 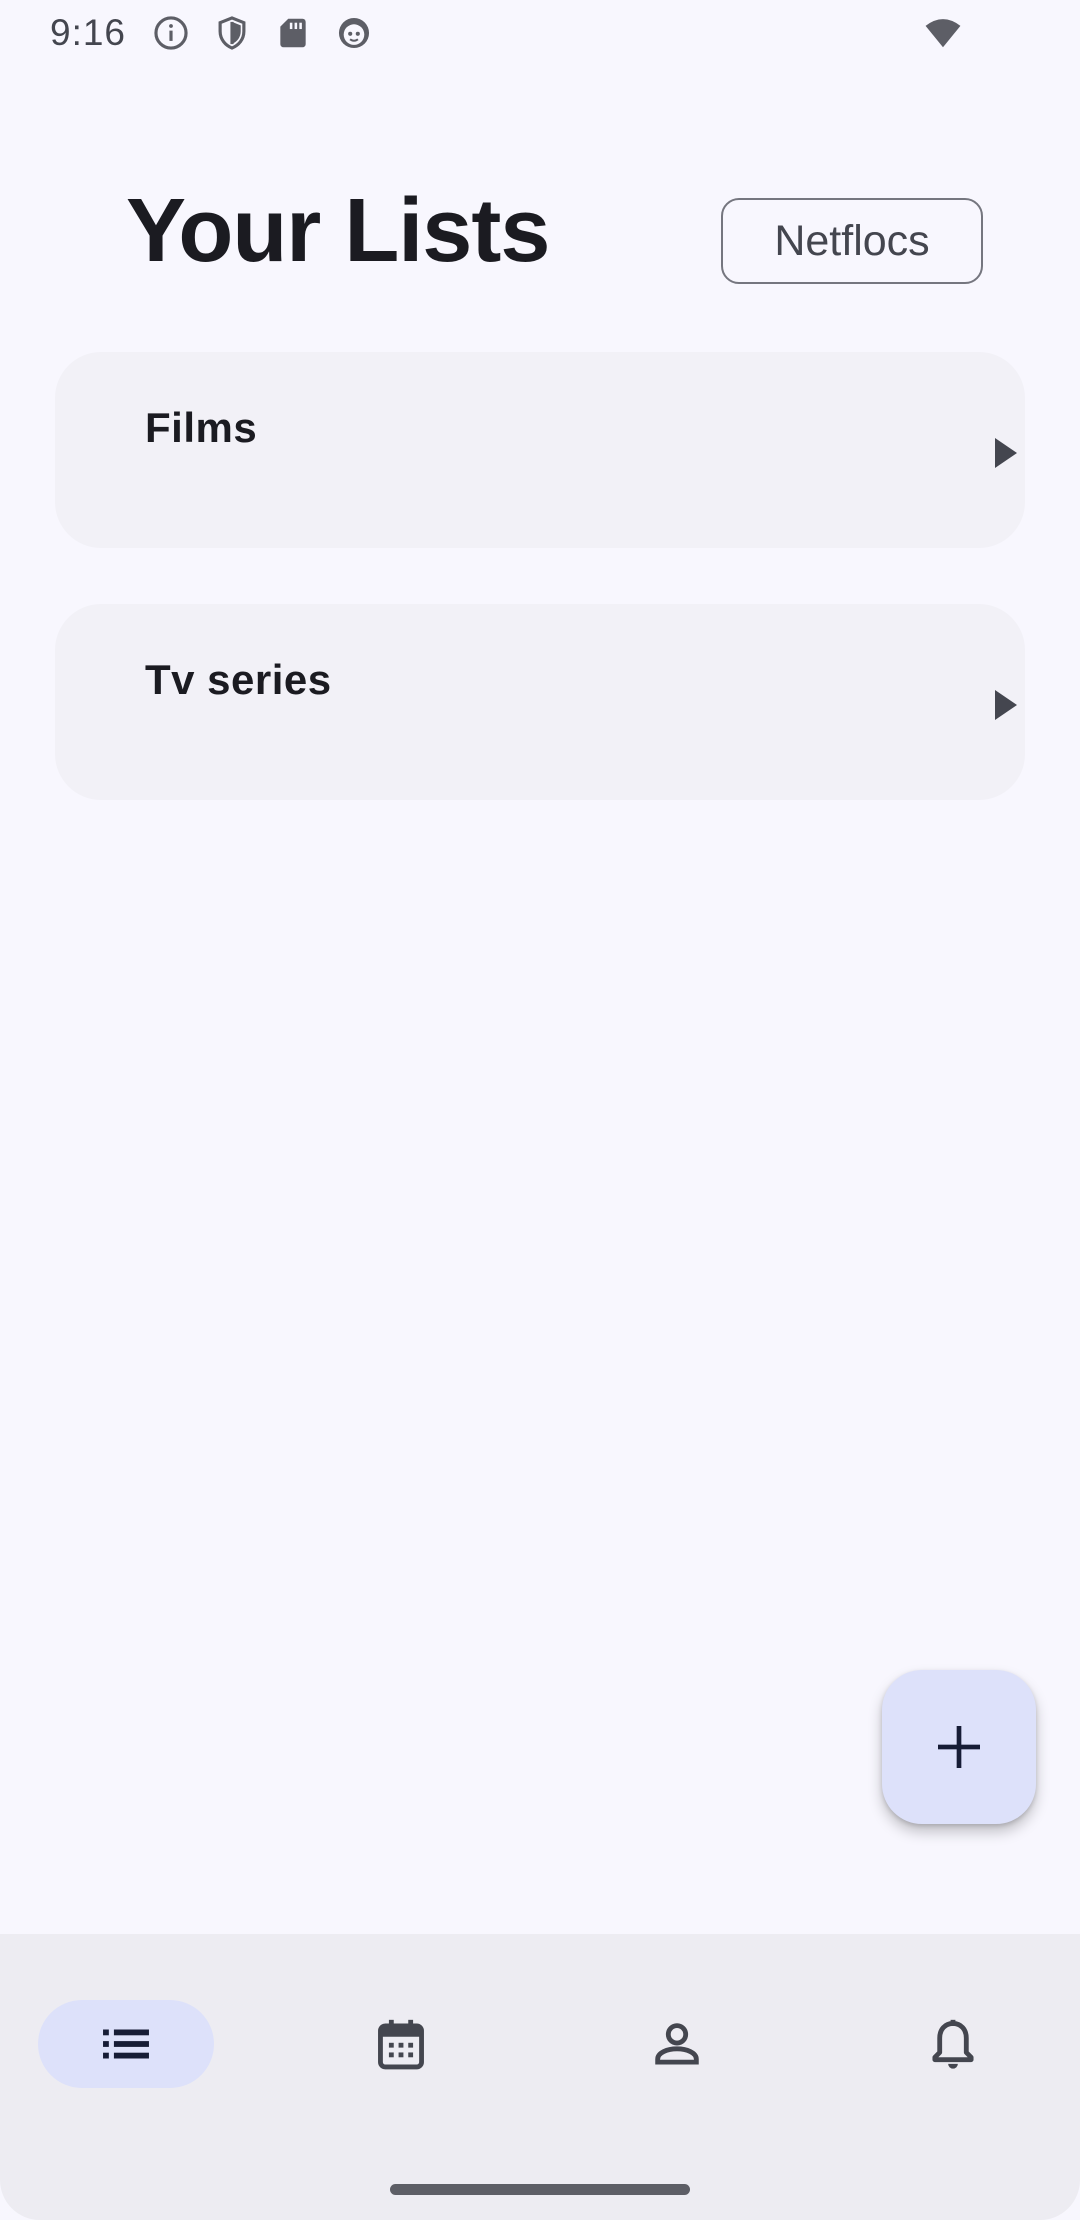 What do you see at coordinates (540, 2189) in the screenshot?
I see `home-indicator` at bounding box center [540, 2189].